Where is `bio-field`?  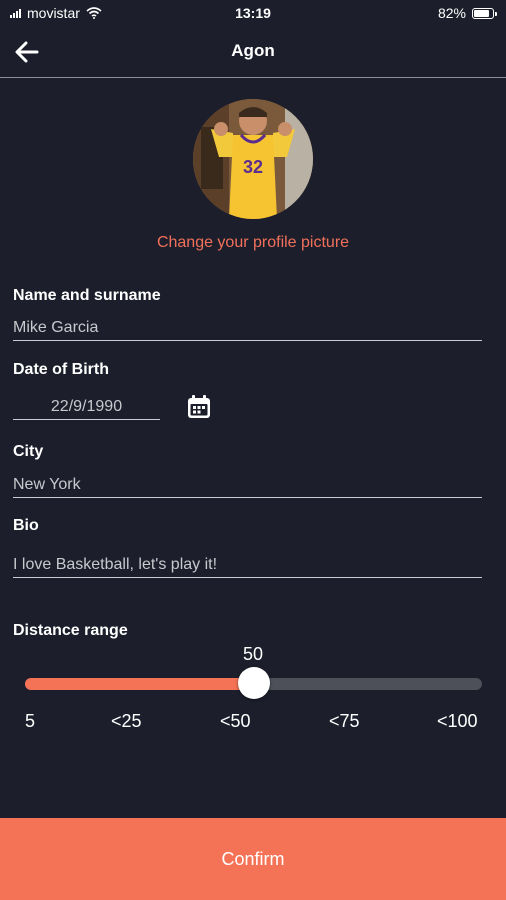
bio-field is located at coordinates (247, 565).